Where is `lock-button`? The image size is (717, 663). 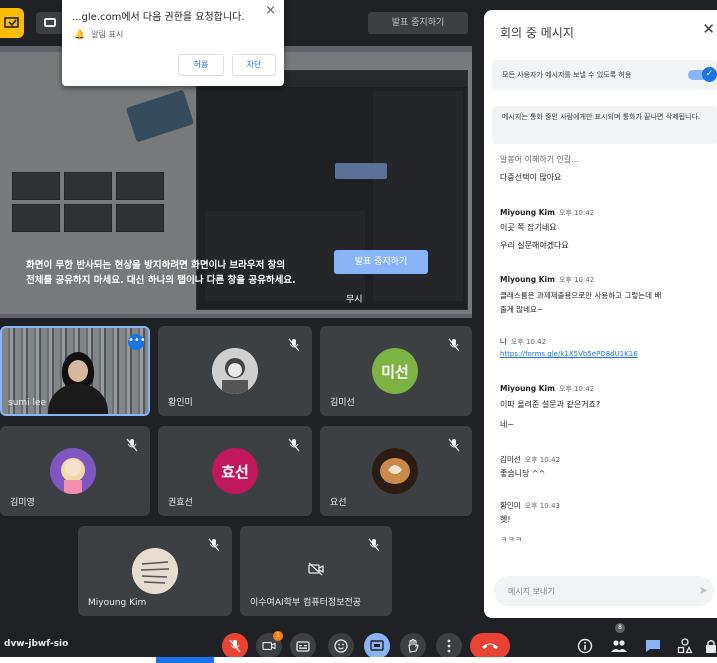
lock-button is located at coordinates (709, 646).